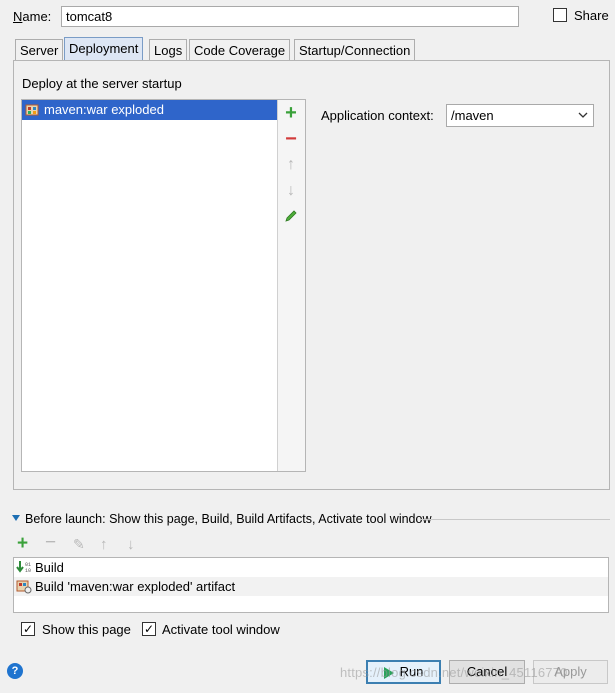 This screenshot has width=615, height=693. Describe the element at coordinates (102, 83) in the screenshot. I see `deploy-section-title: Deploy at the server startup` at that location.